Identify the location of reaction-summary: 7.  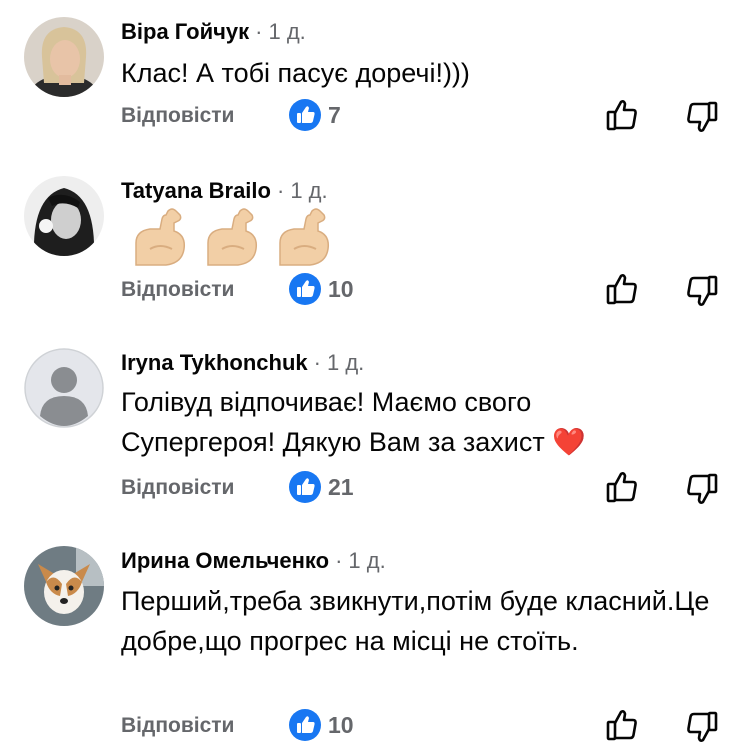
(315, 115).